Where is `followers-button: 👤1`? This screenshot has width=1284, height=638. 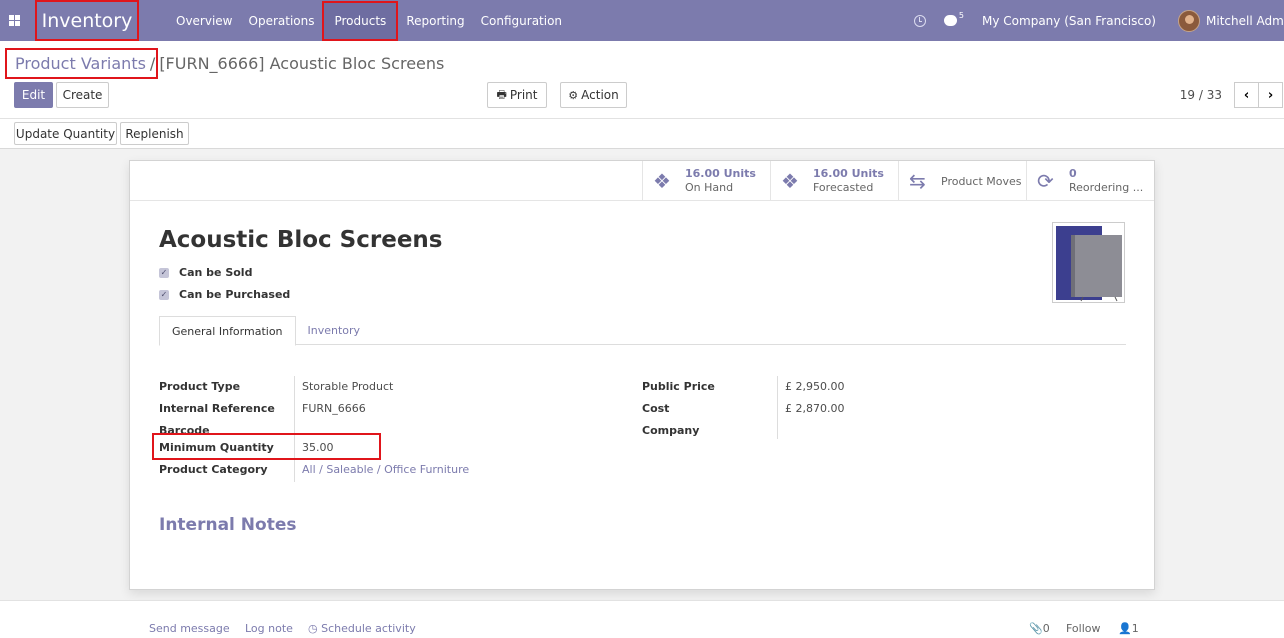 followers-button: 👤1 is located at coordinates (1128, 628).